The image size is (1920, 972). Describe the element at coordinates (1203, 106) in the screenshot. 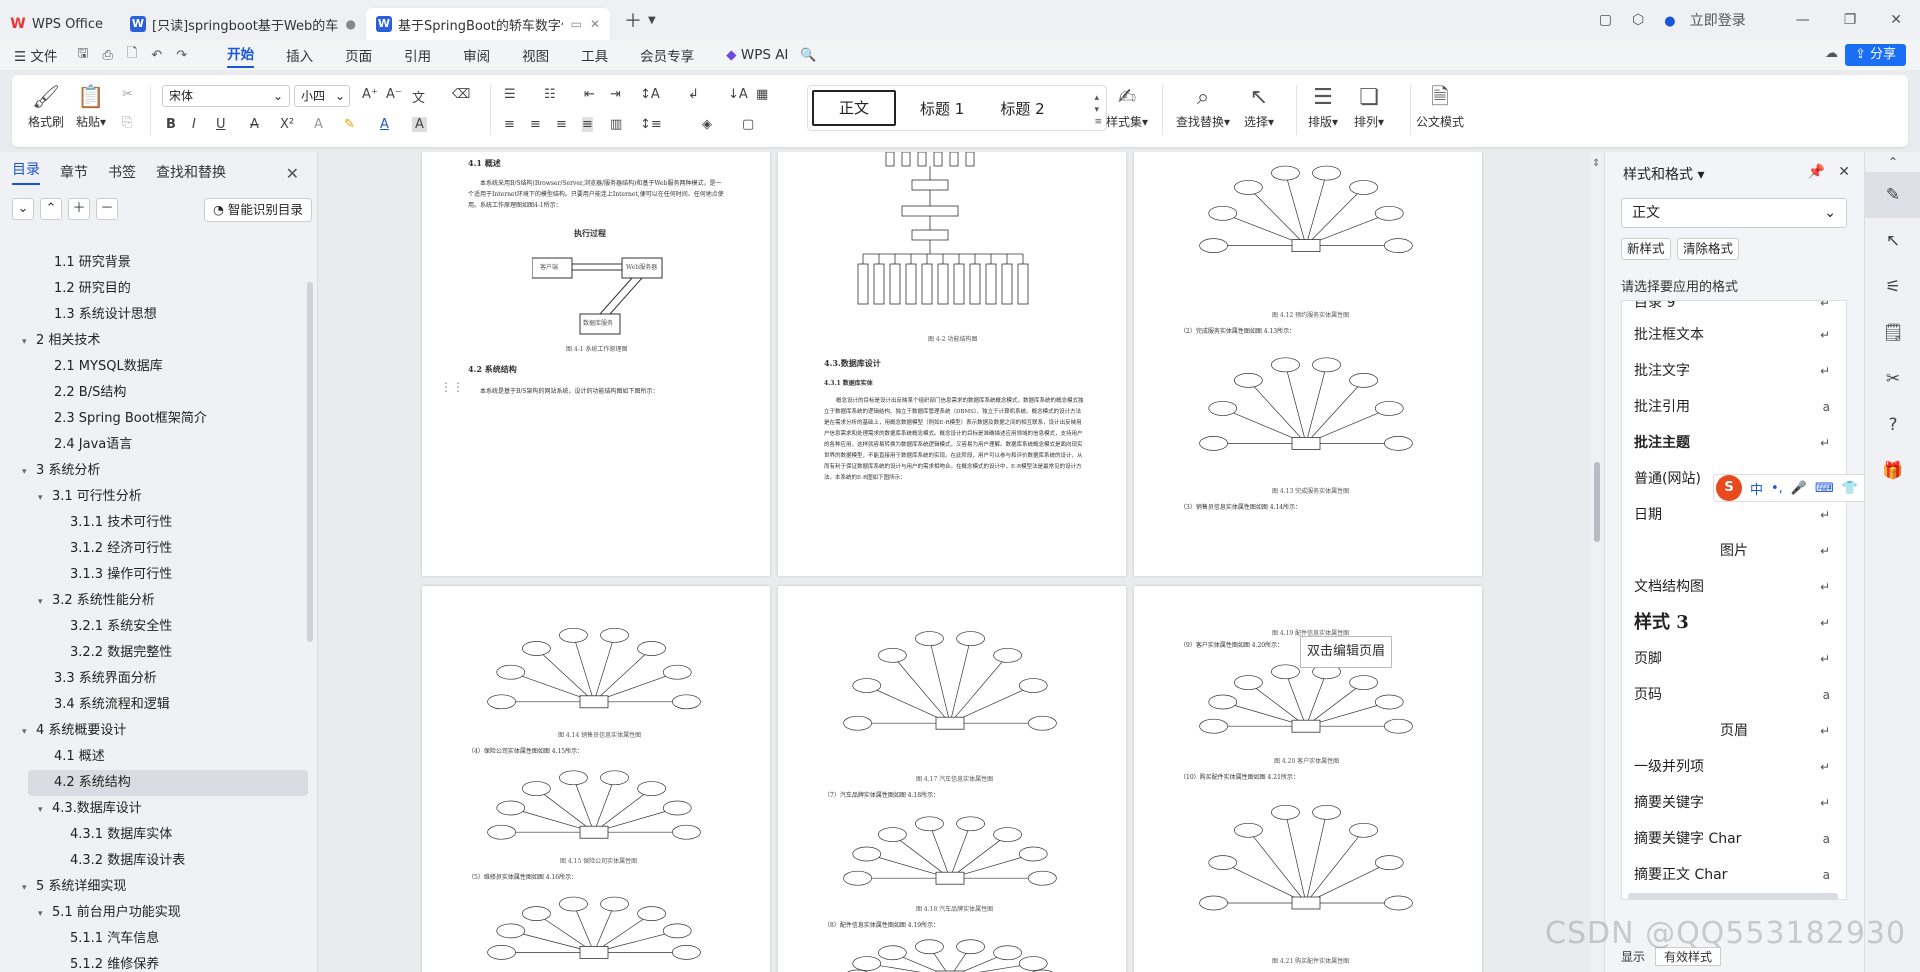

I see `find-replace-button: ⌕ 查找替换▾` at that location.